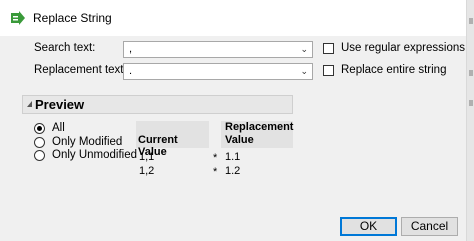  Describe the element at coordinates (259, 127) in the screenshot. I see `column-header-replacement-line1: Replacement` at that location.